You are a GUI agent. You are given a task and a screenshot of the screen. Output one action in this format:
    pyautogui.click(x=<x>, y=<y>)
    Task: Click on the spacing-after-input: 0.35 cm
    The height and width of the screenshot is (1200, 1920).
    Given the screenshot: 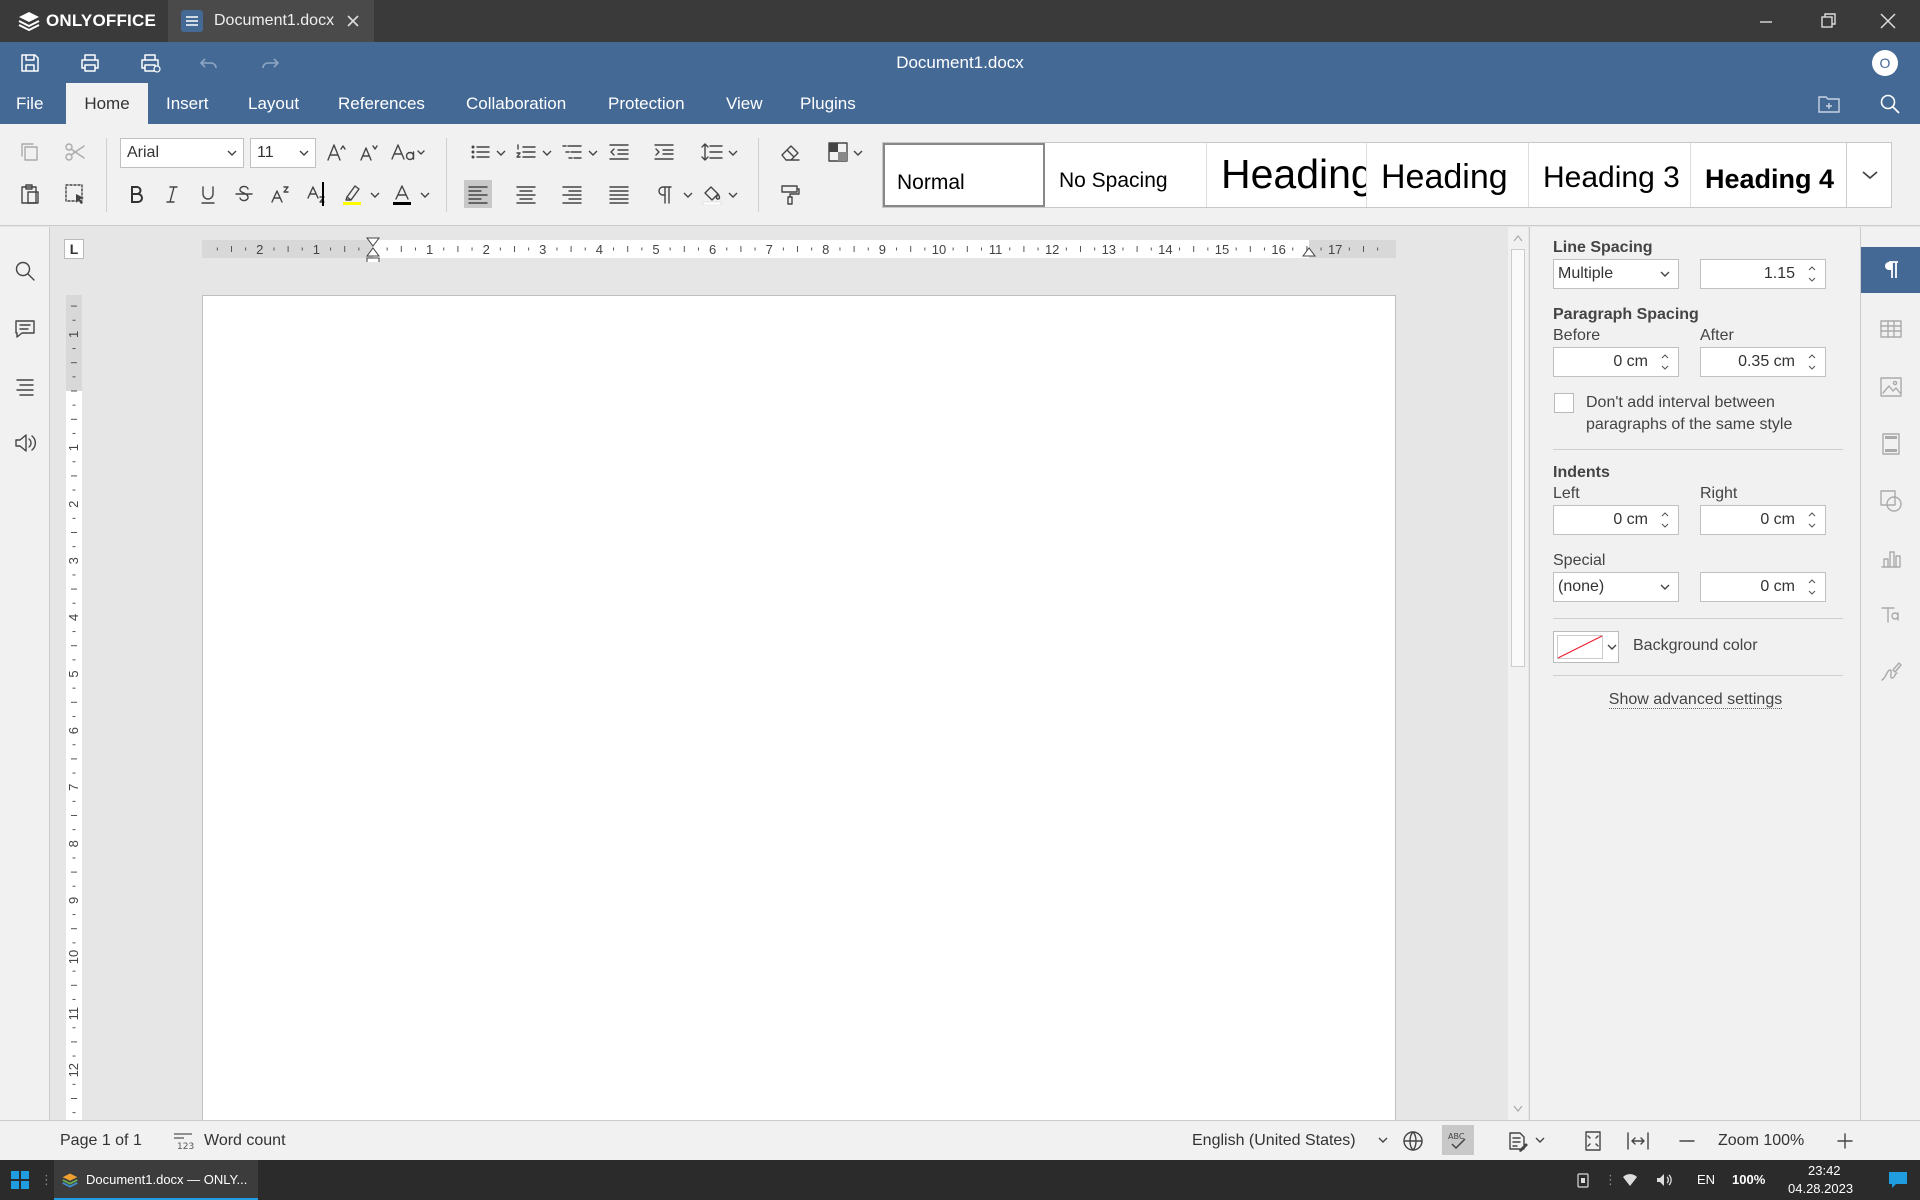 What is the action you would take?
    pyautogui.click(x=1763, y=362)
    